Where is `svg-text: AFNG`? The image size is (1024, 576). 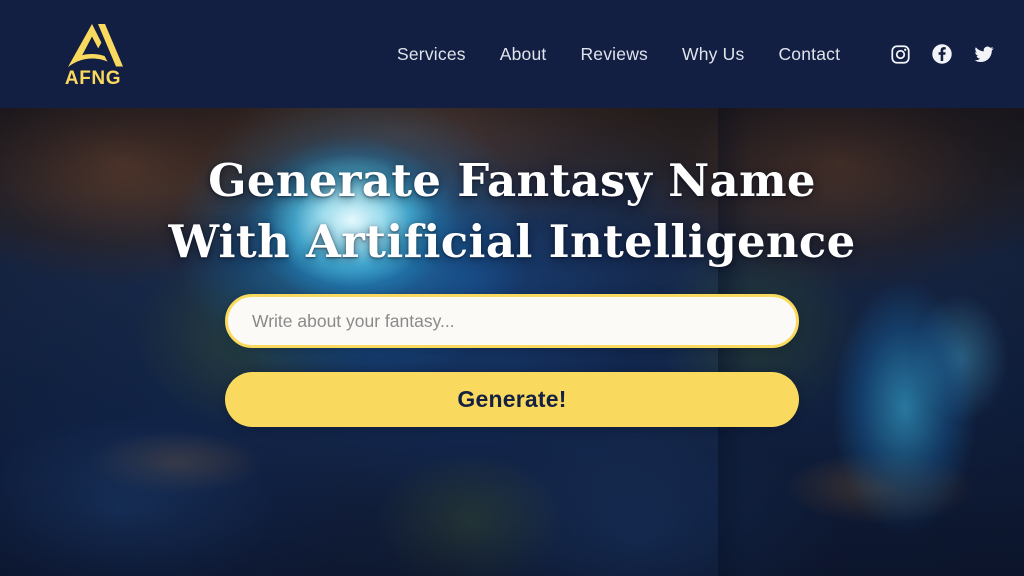
svg-text: AFNG is located at coordinates (93, 77).